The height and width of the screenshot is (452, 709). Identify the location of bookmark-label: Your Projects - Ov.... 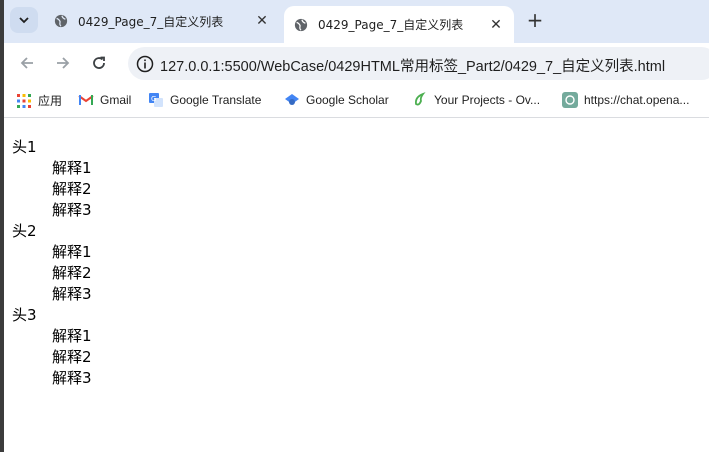
(487, 100).